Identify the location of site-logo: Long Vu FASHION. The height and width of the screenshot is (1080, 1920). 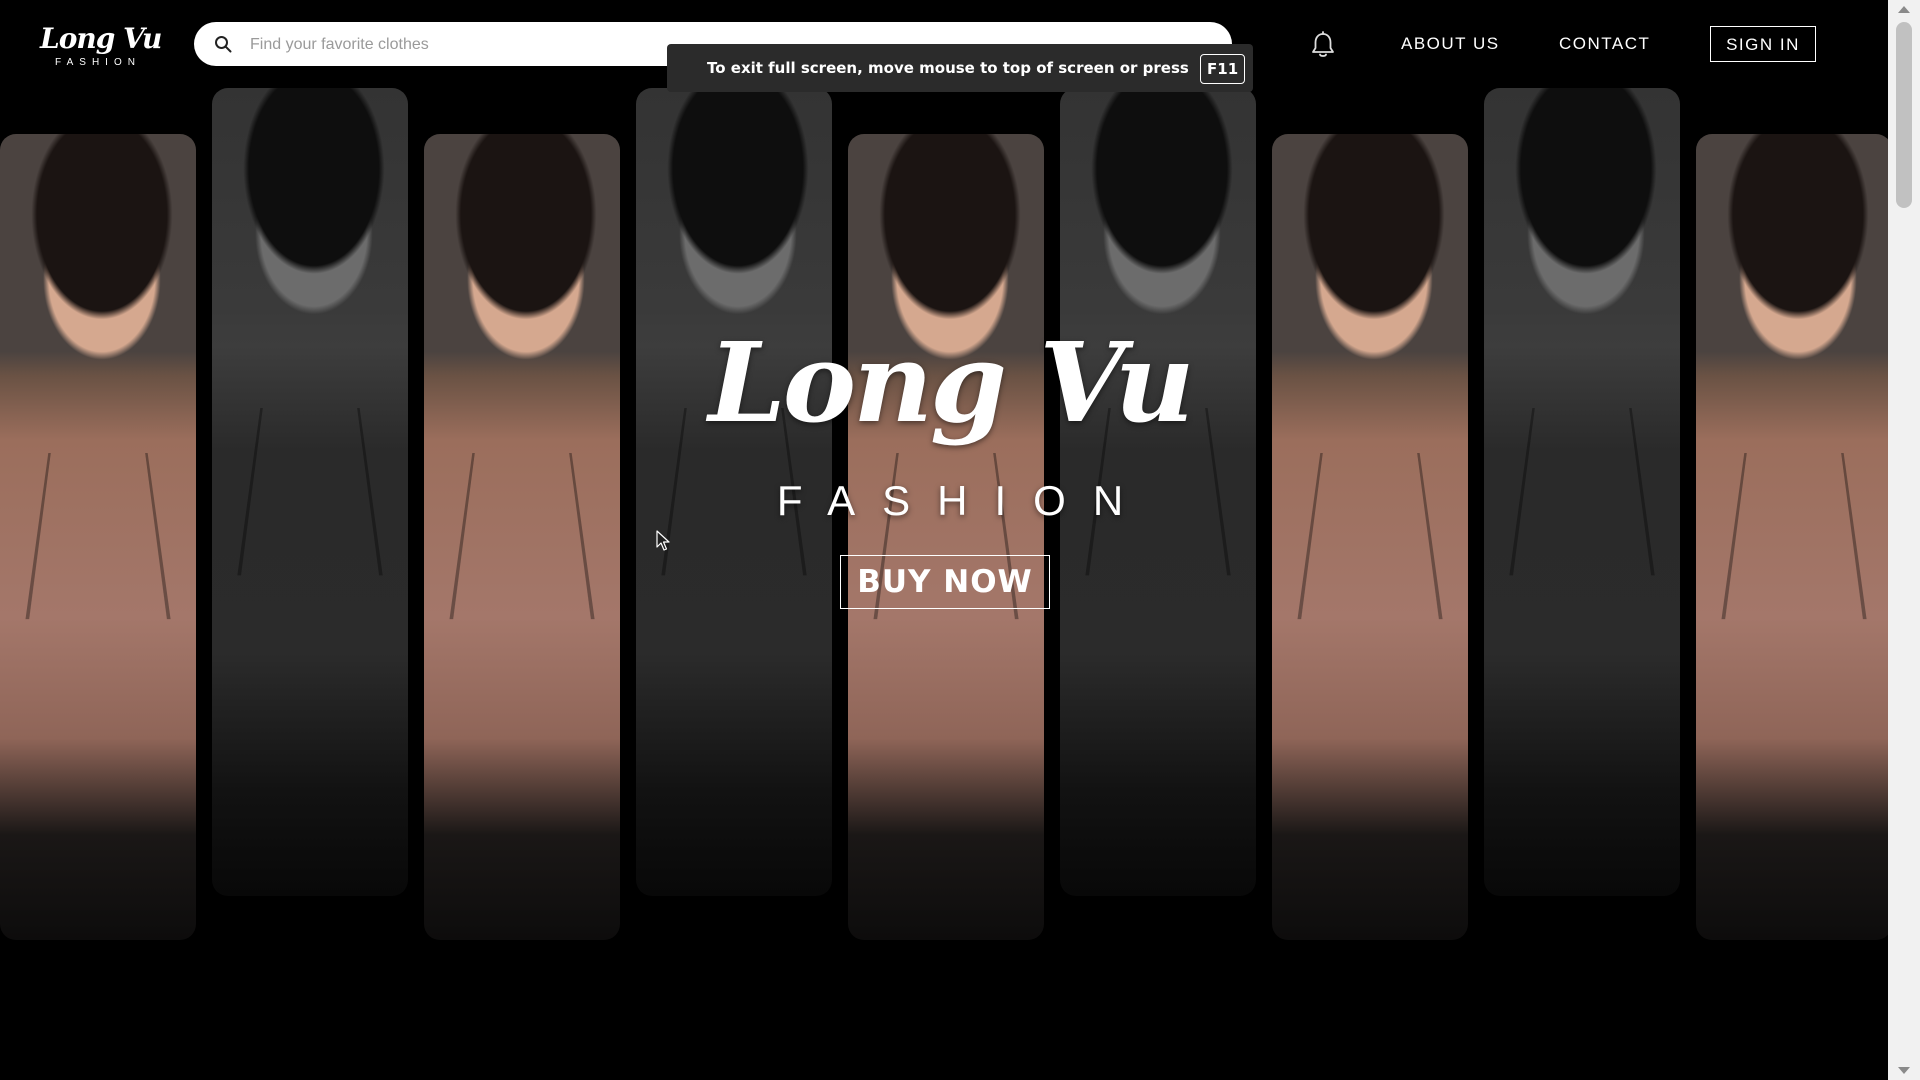
(101, 49).